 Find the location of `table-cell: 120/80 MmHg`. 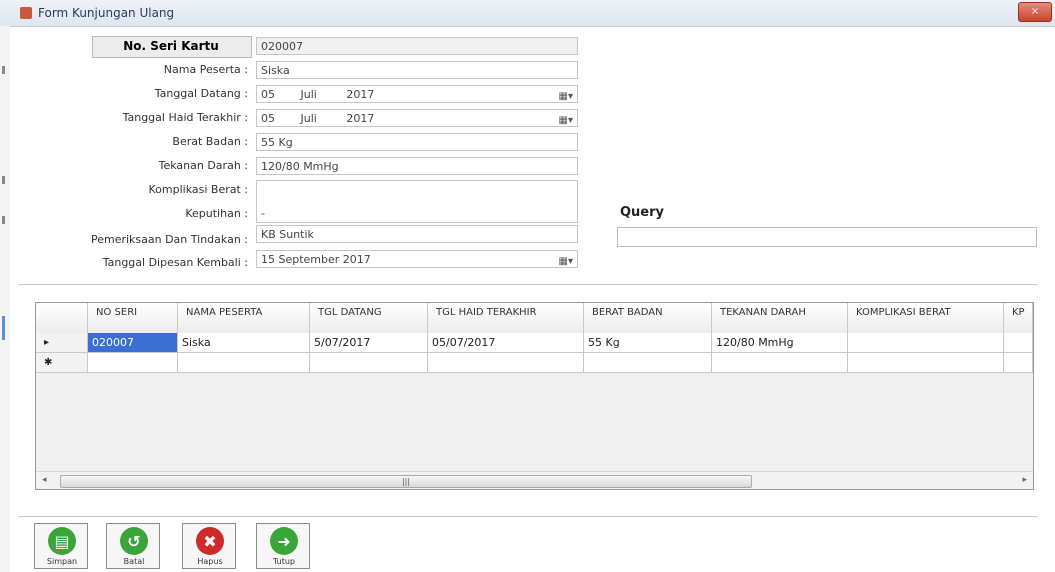

table-cell: 120/80 MmHg is located at coordinates (780, 343).